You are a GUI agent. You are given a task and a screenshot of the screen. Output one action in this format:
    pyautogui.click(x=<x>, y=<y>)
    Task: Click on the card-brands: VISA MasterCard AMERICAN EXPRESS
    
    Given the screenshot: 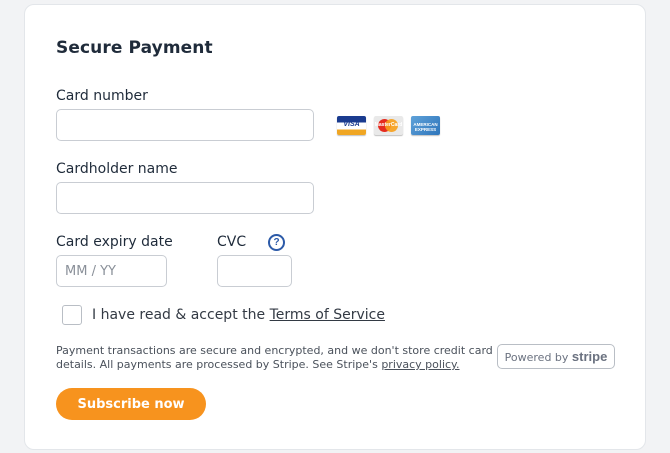 What is the action you would take?
    pyautogui.click(x=388, y=125)
    